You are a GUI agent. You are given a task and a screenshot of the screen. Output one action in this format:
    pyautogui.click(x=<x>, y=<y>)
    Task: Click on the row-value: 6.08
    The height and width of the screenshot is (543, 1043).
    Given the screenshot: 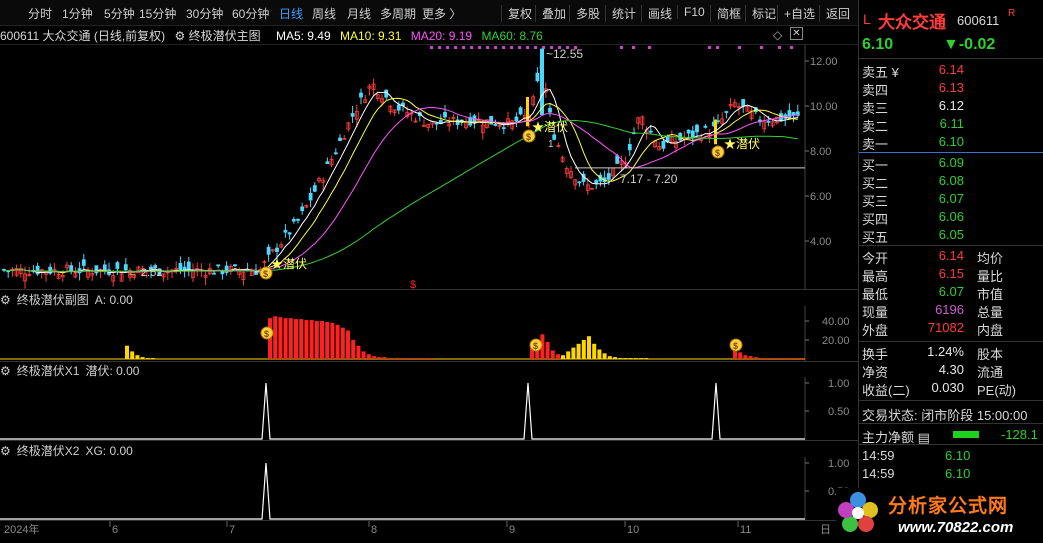 What is the action you would take?
    pyautogui.click(x=951, y=180)
    